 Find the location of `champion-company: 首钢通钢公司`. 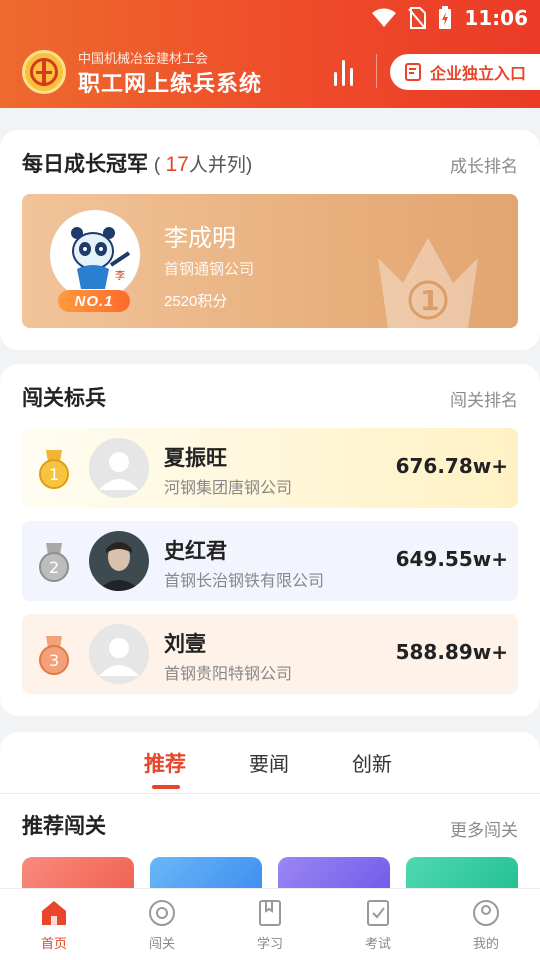

champion-company: 首钢通钢公司 is located at coordinates (209, 269).